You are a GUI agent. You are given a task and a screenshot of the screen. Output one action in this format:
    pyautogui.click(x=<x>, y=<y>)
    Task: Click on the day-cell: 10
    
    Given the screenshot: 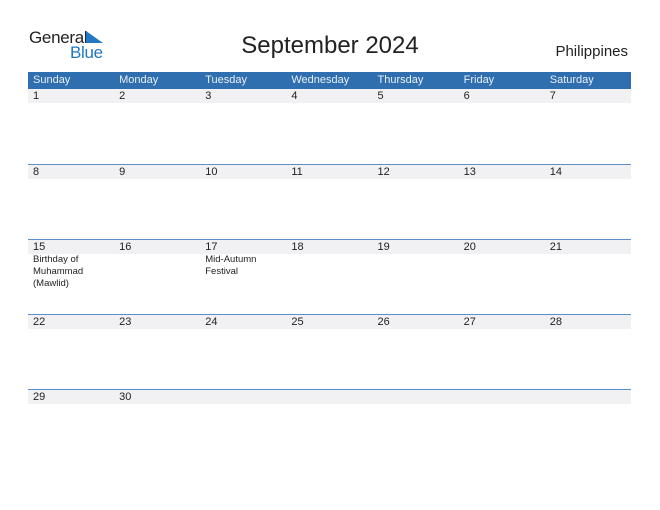 What is the action you would take?
    pyautogui.click(x=243, y=172)
    